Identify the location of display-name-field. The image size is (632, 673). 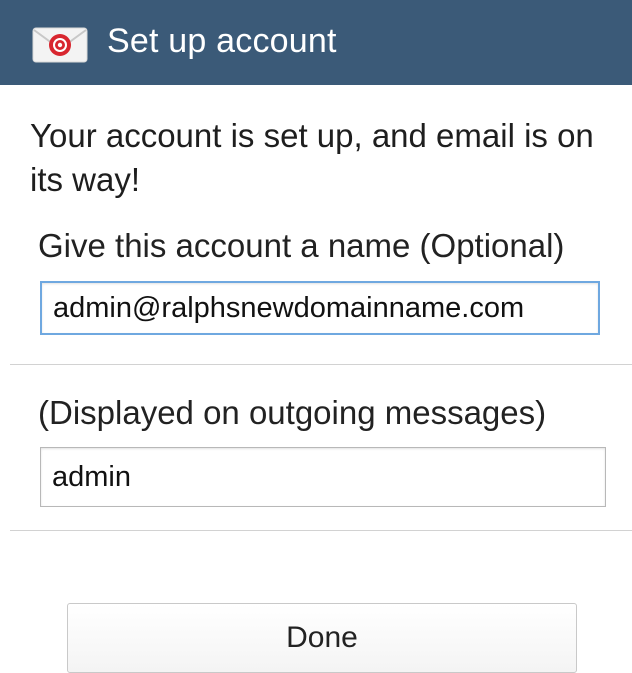
(323, 477).